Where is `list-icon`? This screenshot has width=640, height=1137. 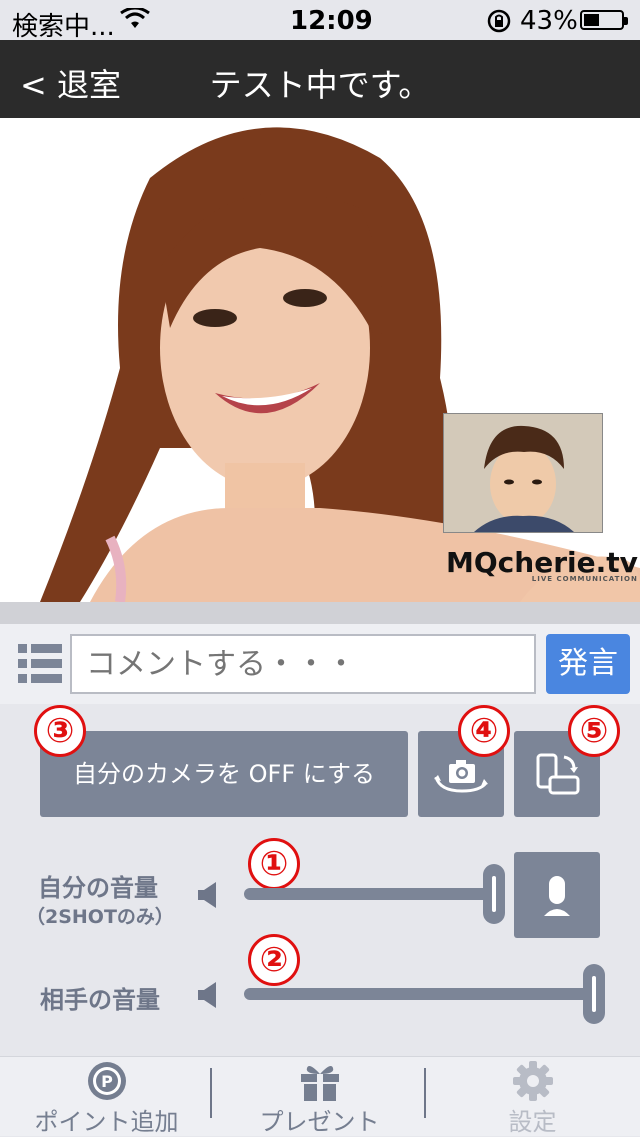 list-icon is located at coordinates (40, 664).